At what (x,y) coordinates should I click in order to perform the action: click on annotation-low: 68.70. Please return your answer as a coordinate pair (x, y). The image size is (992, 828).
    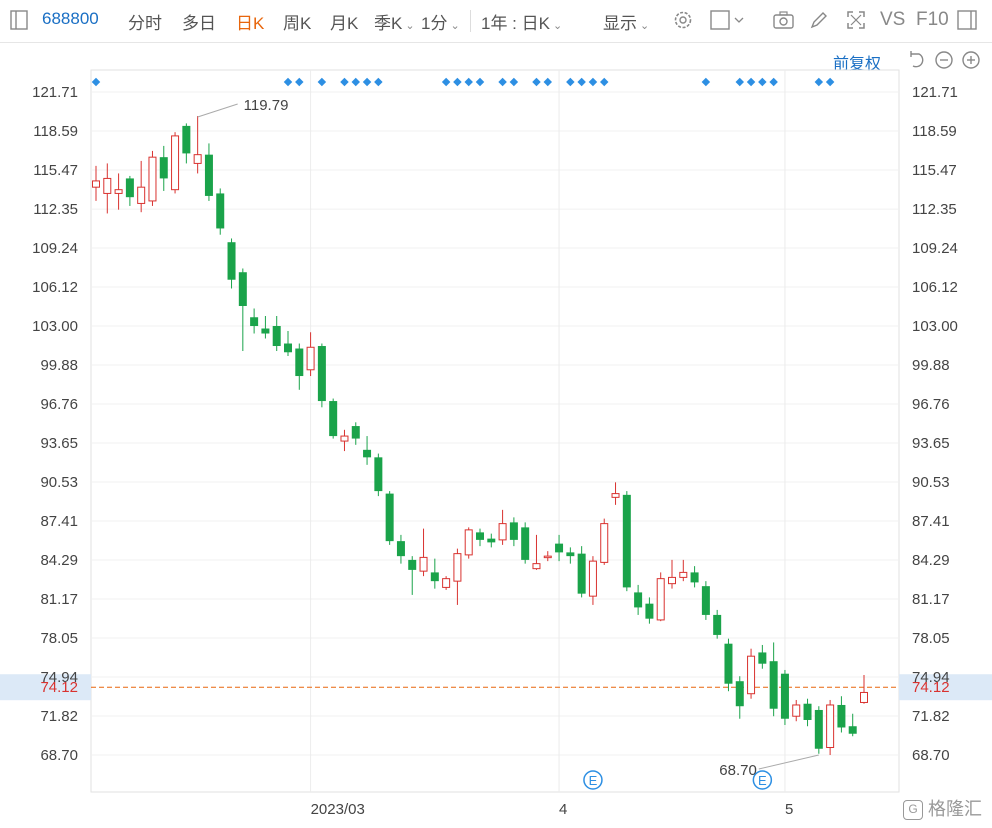
    Looking at the image, I should click on (738, 770).